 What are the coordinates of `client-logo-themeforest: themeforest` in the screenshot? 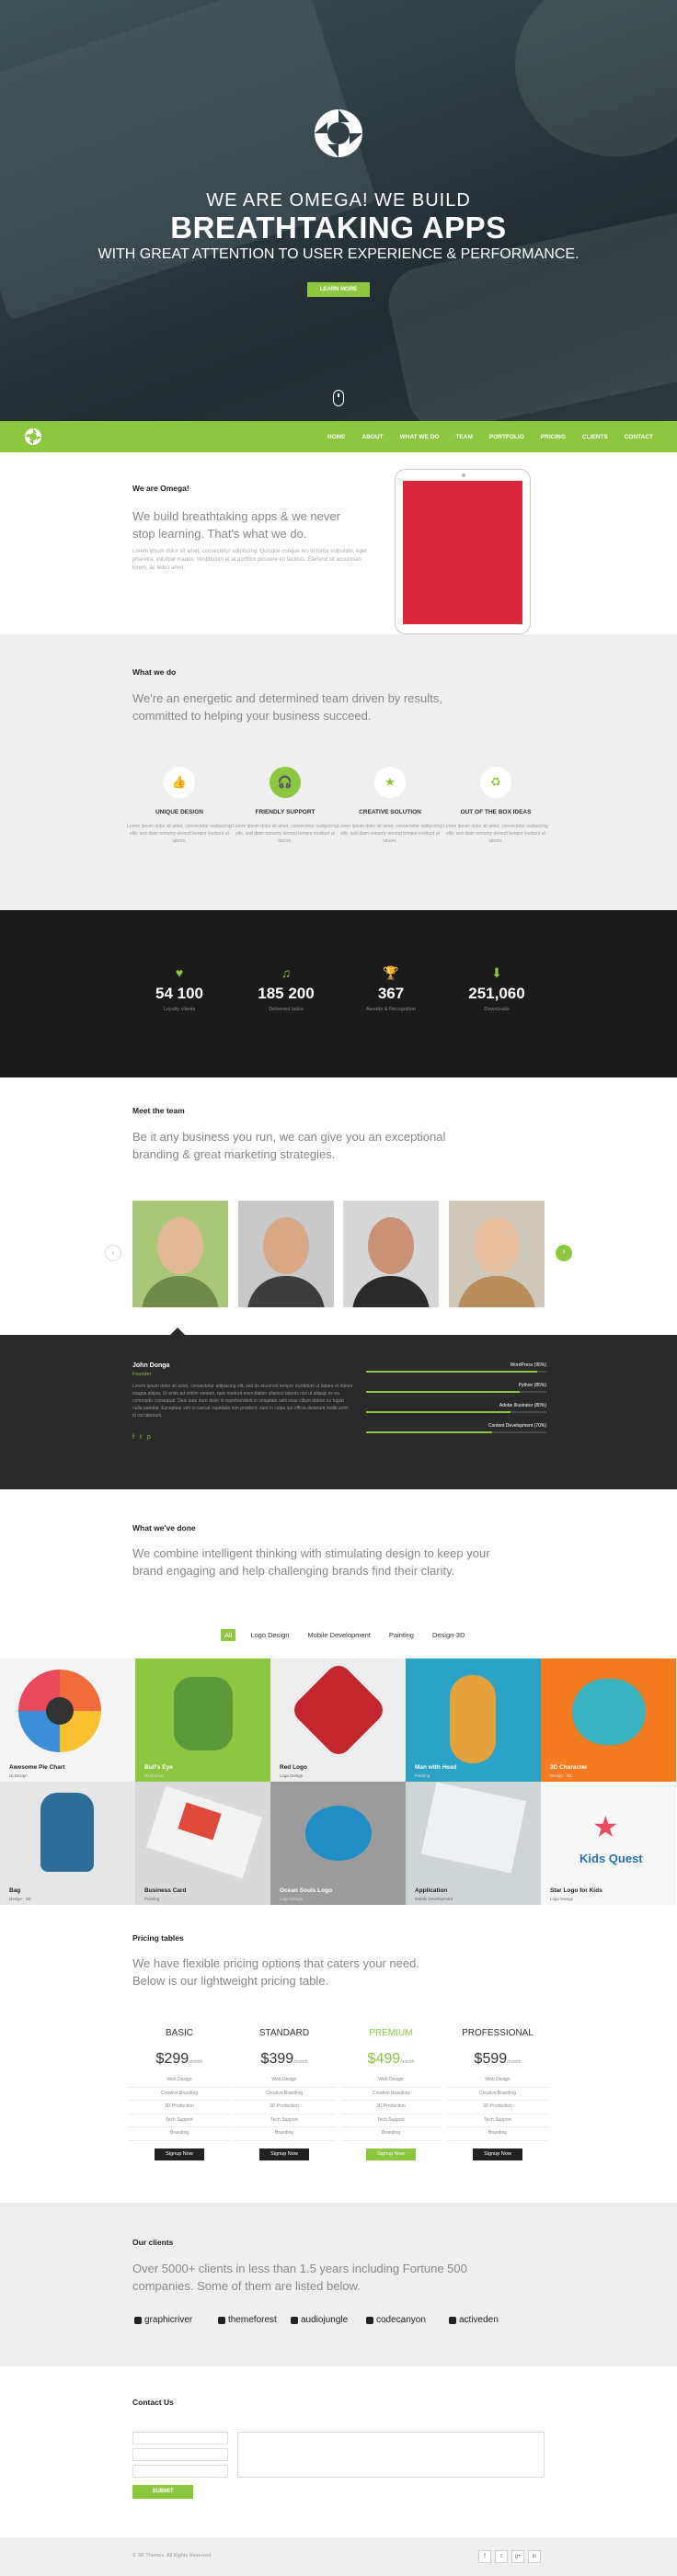 It's located at (248, 2320).